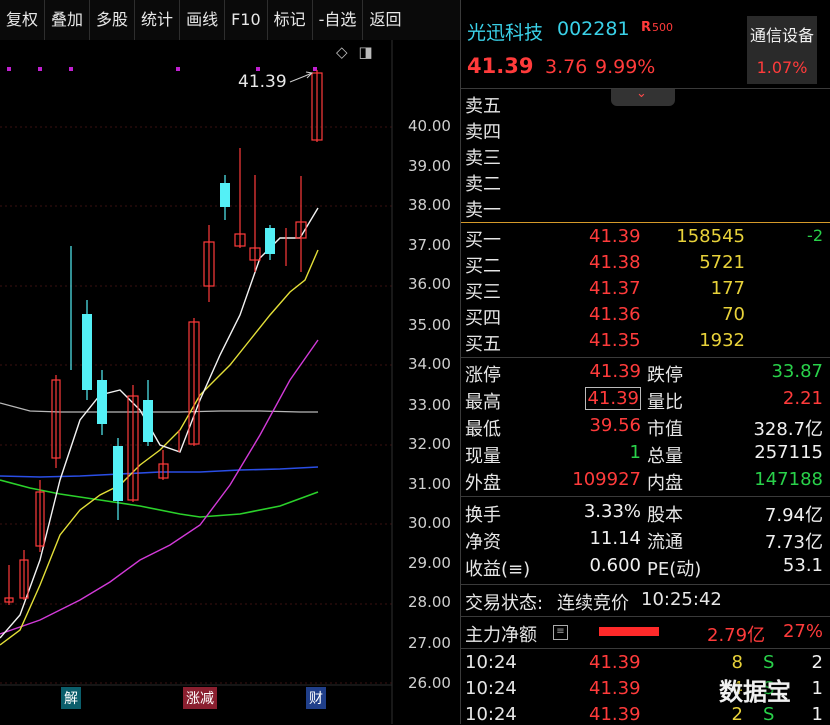 This screenshot has height=725, width=830. Describe the element at coordinates (365, 52) in the screenshot. I see `panel-toggle-icon: ◨` at that location.